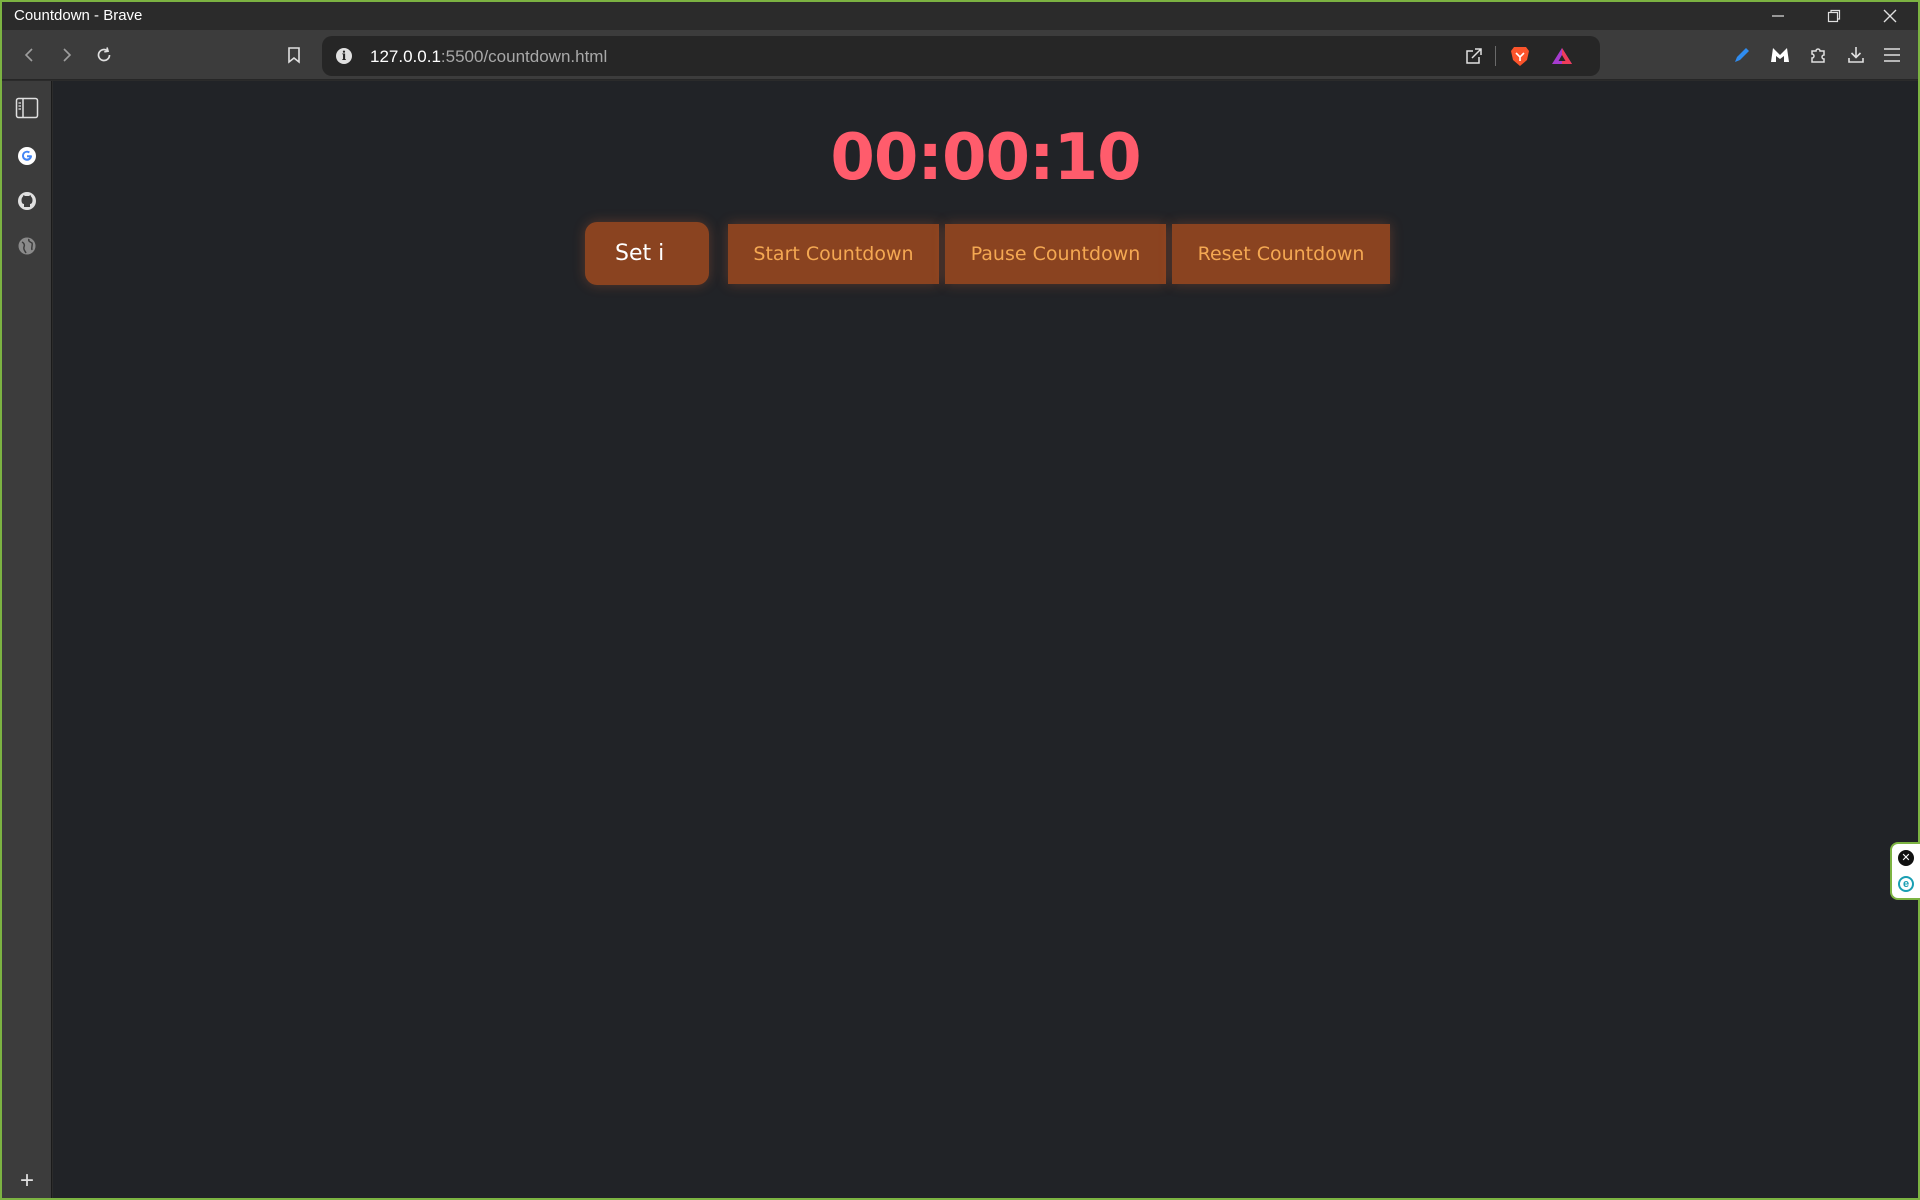 The width and height of the screenshot is (1920, 1200). Describe the element at coordinates (985, 158) in the screenshot. I see `countdown-timer: 00:00:10` at that location.